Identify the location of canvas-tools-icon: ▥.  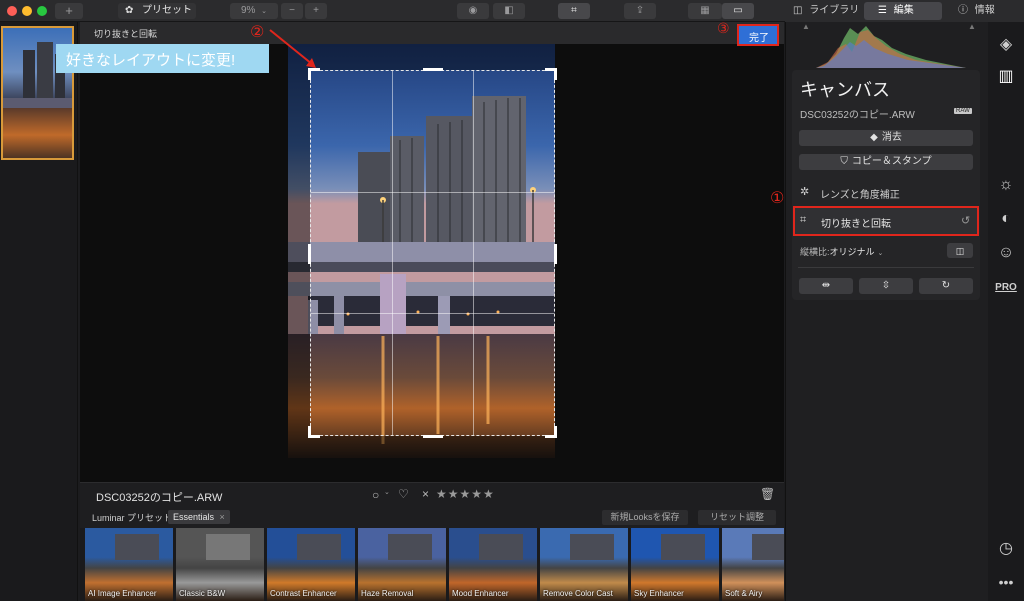
(1006, 76).